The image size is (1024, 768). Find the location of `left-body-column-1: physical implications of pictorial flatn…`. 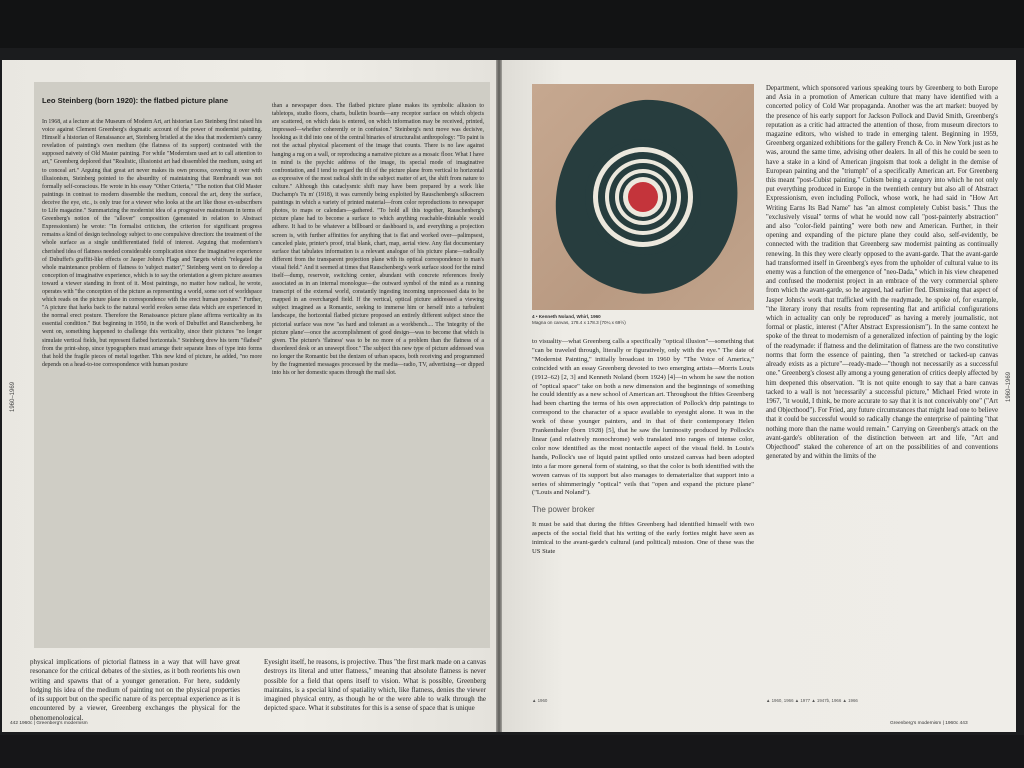

left-body-column-1: physical implications of pictorial flatn… is located at coordinates (135, 689).